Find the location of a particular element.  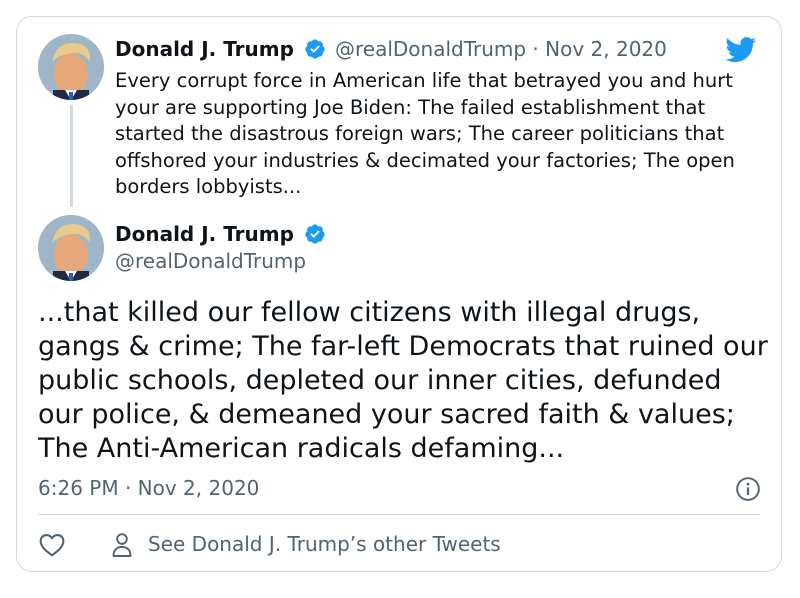

info-icon is located at coordinates (748, 489).